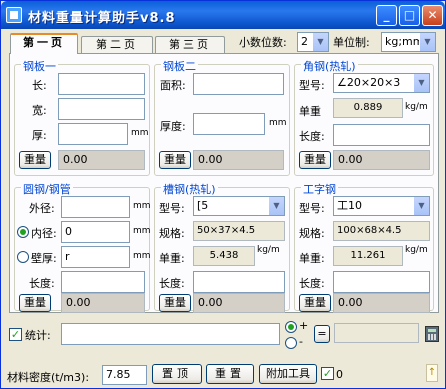  Describe the element at coordinates (38, 335) in the screenshot. I see `stats-label: 统计:` at that location.